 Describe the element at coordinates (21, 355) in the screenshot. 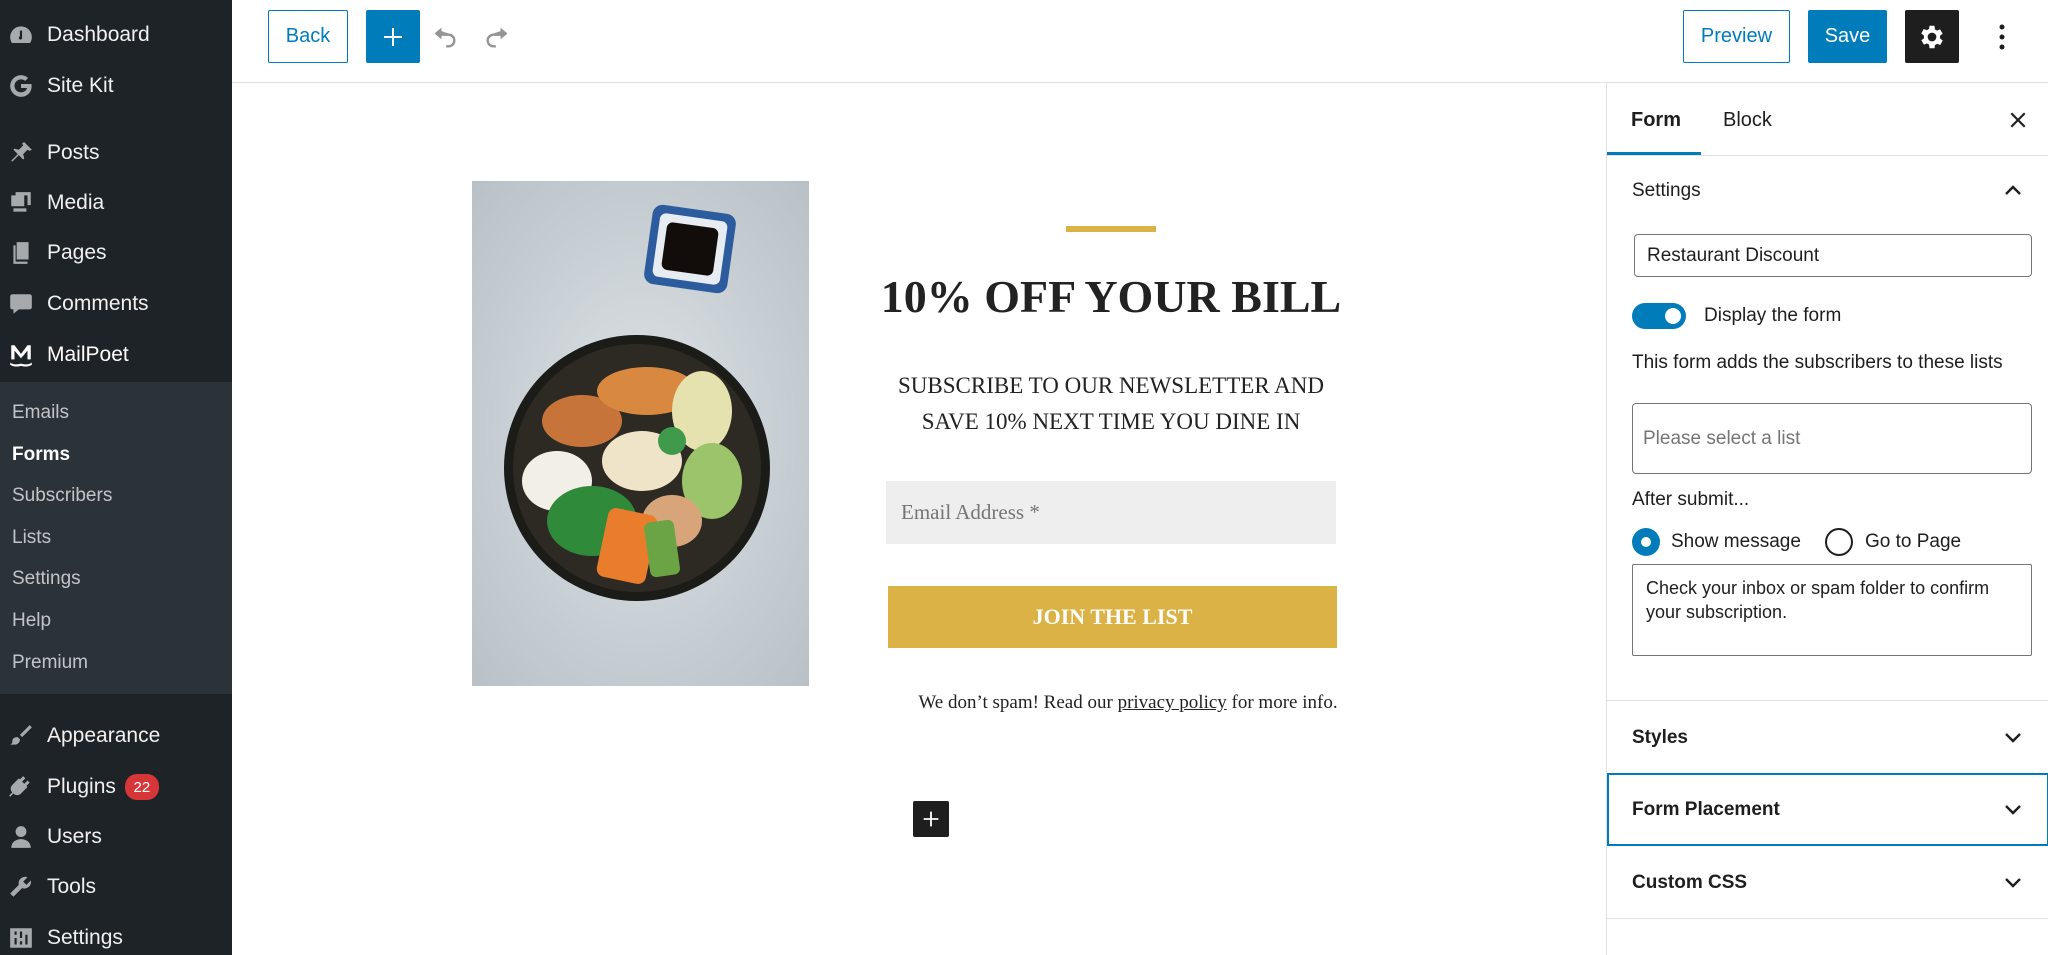

I see `mailpoet-icon` at that location.